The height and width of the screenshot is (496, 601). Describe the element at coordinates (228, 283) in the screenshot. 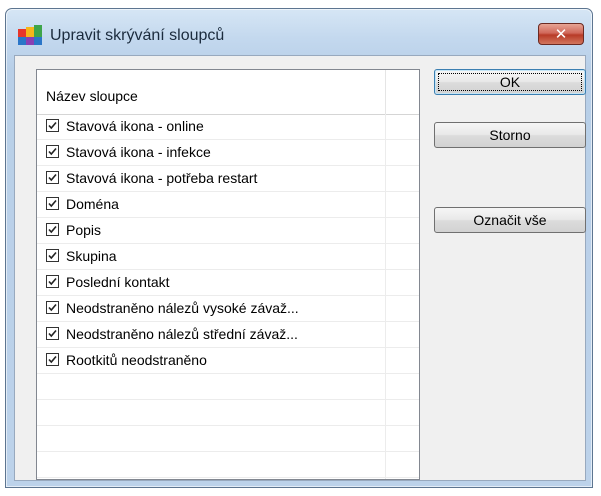

I see `list-item: Poslední kontakt` at that location.